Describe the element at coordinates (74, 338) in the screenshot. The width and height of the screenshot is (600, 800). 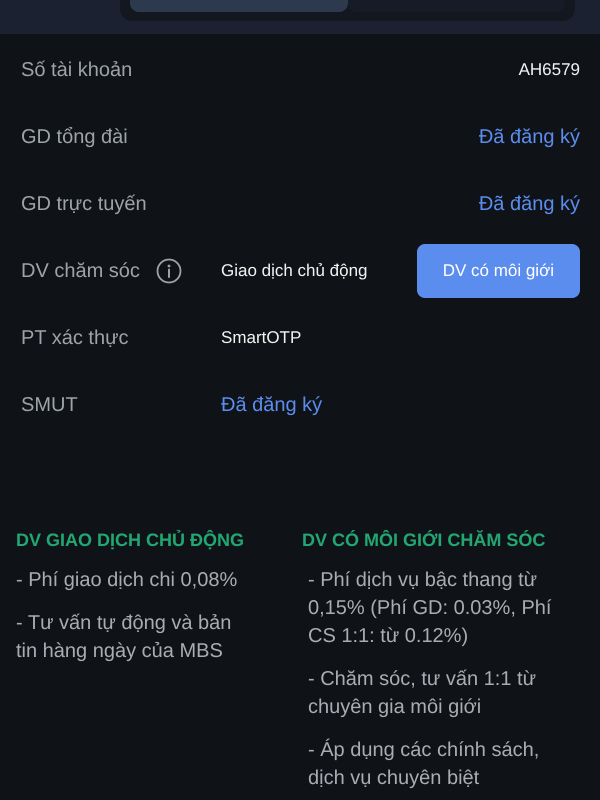
I see `field-label: PT xác thực` at that location.